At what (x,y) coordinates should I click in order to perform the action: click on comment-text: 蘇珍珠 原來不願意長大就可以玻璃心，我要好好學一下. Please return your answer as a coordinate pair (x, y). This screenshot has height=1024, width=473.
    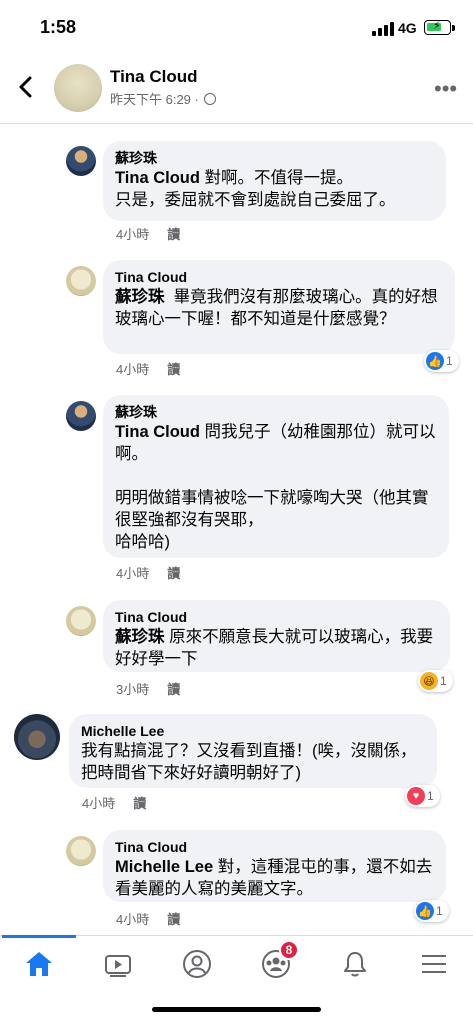
    Looking at the image, I should click on (274, 648).